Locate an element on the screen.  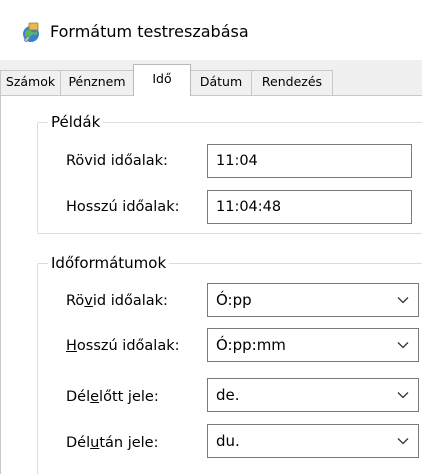
short-time-label: Rövid időalak: is located at coordinates (117, 301).